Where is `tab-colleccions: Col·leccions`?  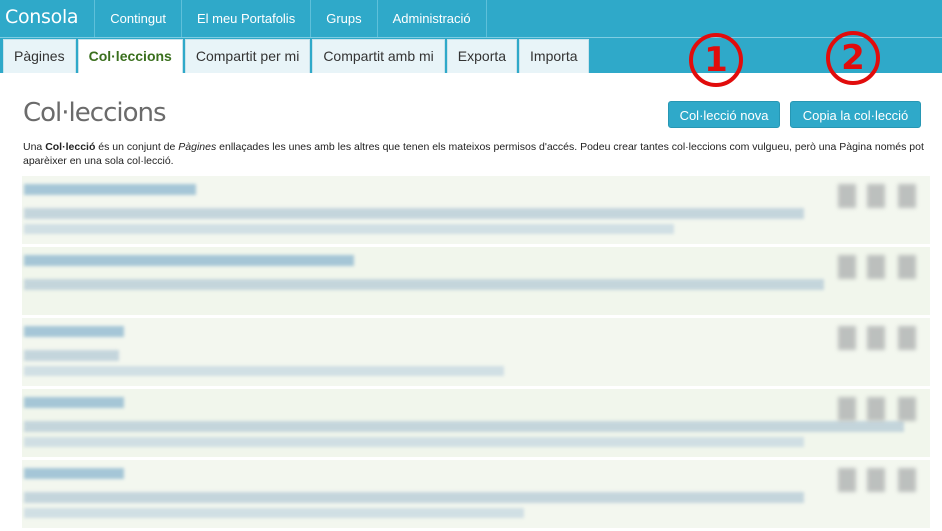
tab-colleccions: Col·leccions is located at coordinates (130, 56).